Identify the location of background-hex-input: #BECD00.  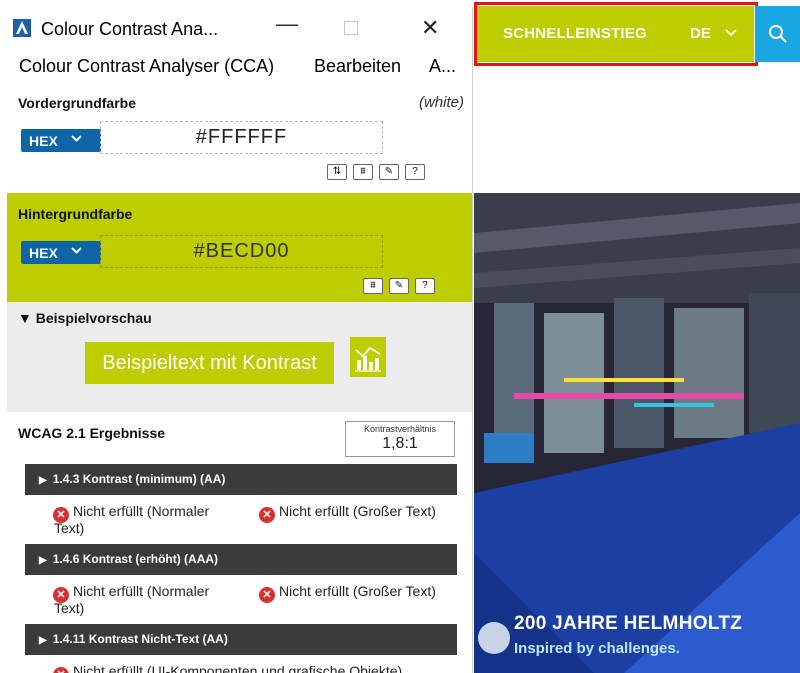
(241, 251).